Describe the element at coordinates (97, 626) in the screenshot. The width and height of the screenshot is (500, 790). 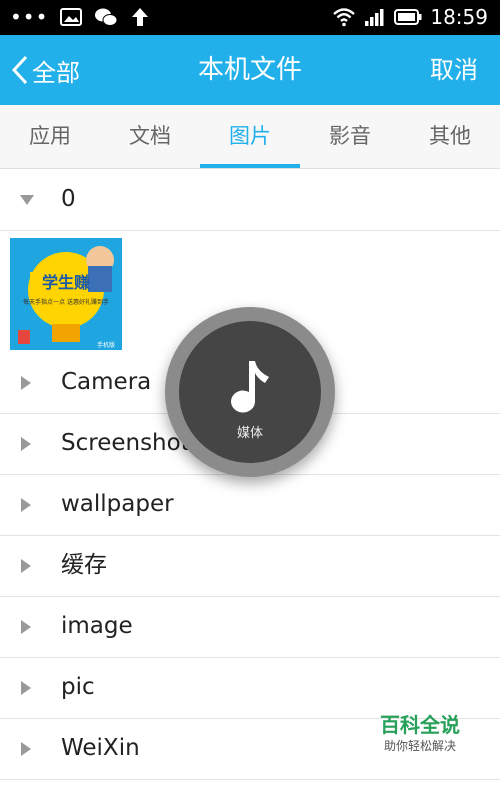
I see `folder-label: image` at that location.